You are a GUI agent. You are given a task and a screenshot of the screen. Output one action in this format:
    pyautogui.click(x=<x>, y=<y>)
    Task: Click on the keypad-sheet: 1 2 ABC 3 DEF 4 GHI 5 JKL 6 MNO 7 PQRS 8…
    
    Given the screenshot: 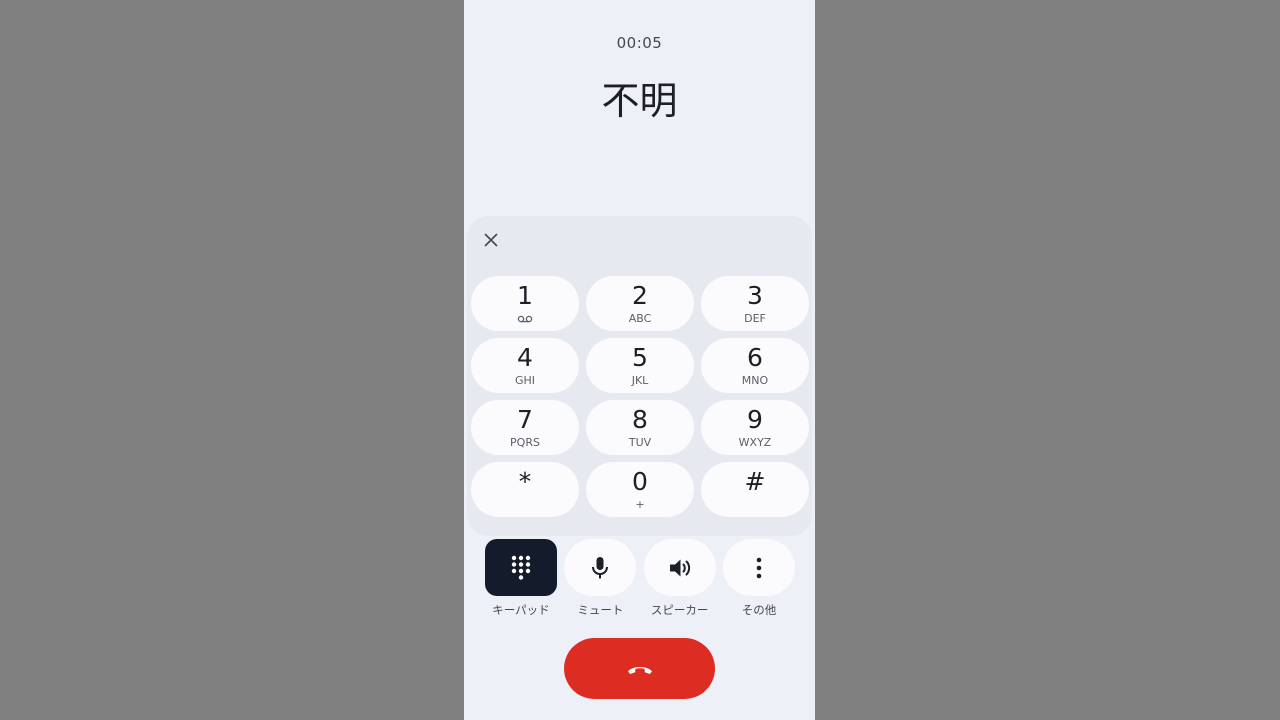 What is the action you would take?
    pyautogui.click(x=639, y=376)
    